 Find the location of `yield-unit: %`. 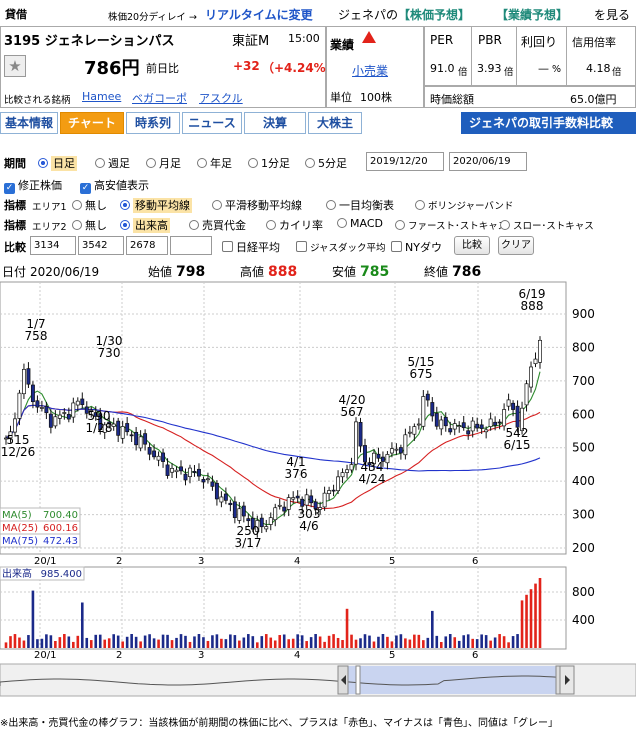

yield-unit: % is located at coordinates (557, 69).